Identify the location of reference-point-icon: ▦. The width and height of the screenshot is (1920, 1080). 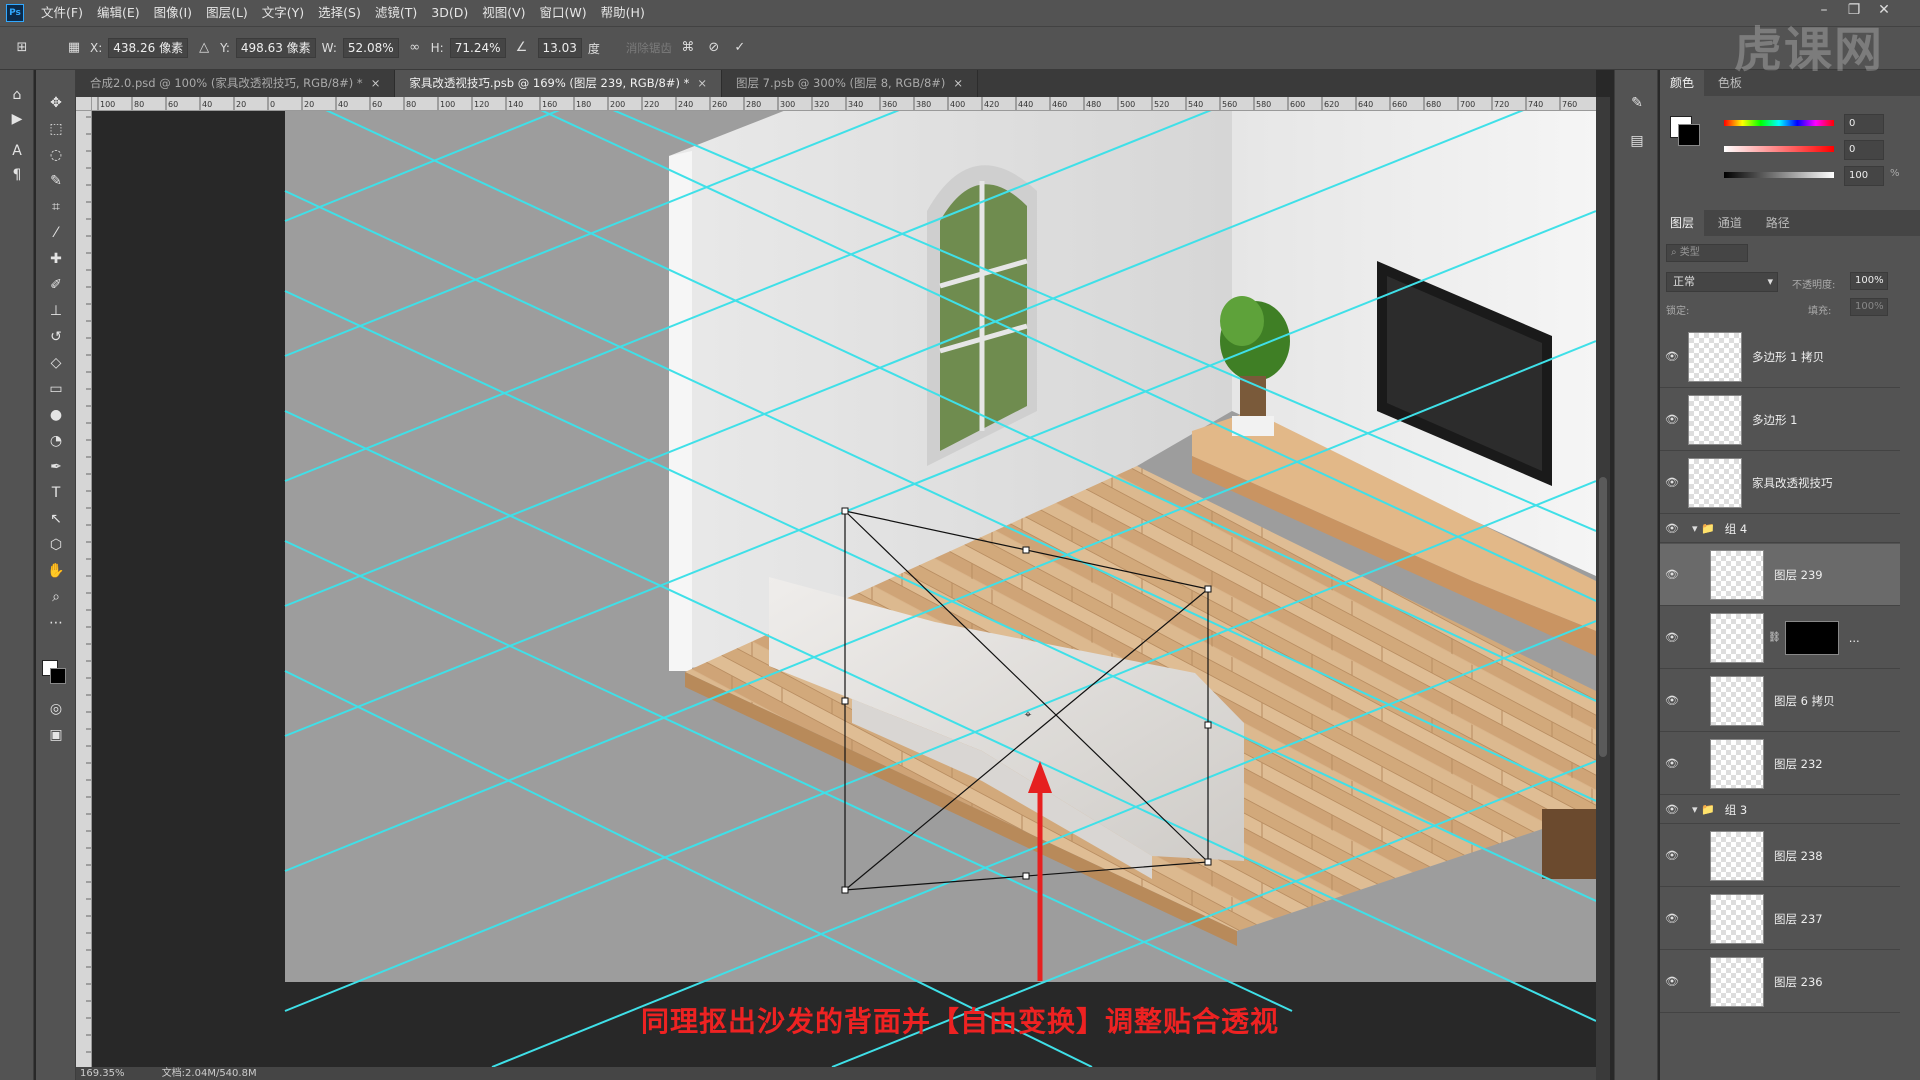
(74, 48).